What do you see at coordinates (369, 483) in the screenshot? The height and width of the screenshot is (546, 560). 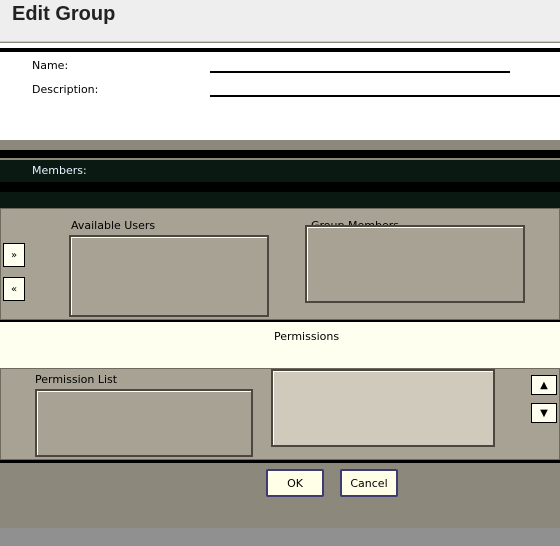 I see `cancel-button: Cancel` at bounding box center [369, 483].